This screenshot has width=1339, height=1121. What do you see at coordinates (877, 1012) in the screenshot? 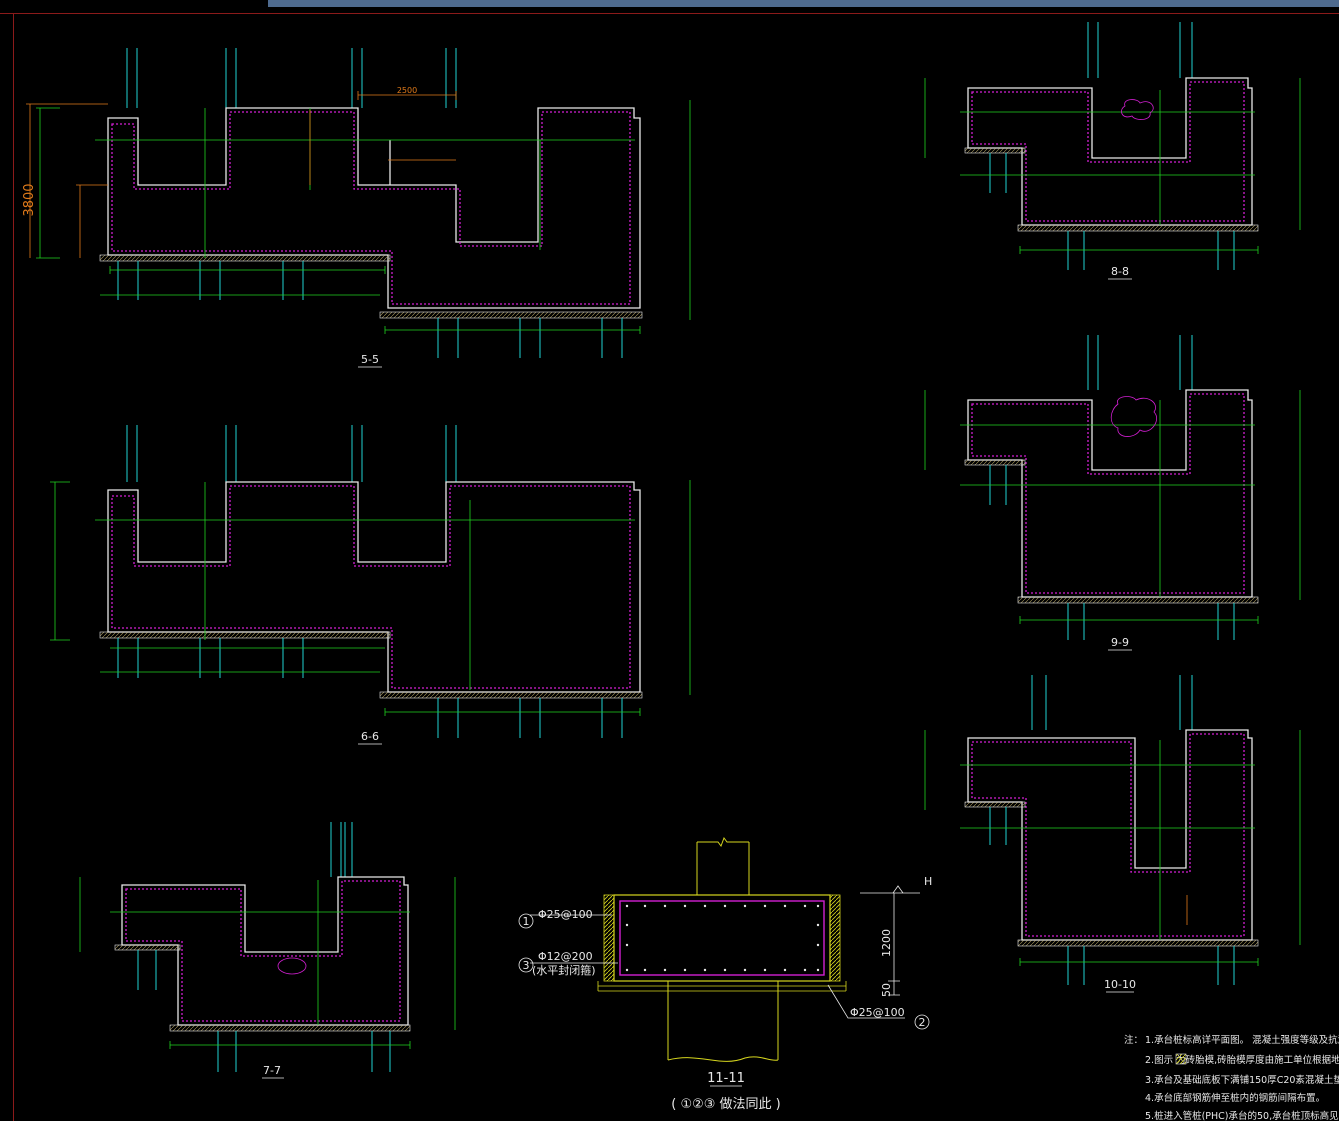
I see `bar-2-label: Φ25@100` at bounding box center [877, 1012].